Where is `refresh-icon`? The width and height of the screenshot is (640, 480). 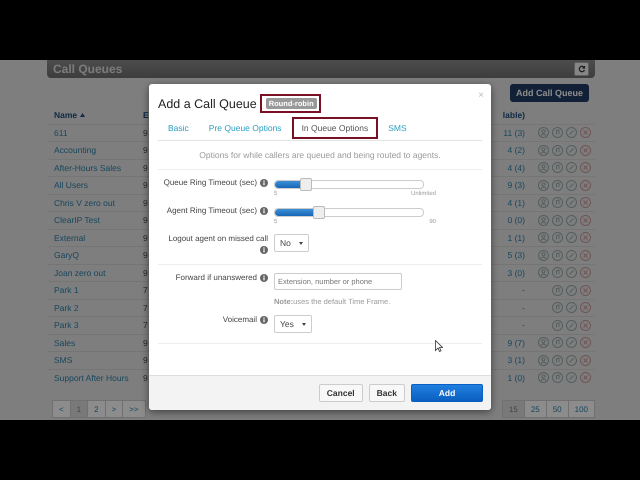
refresh-icon is located at coordinates (582, 69).